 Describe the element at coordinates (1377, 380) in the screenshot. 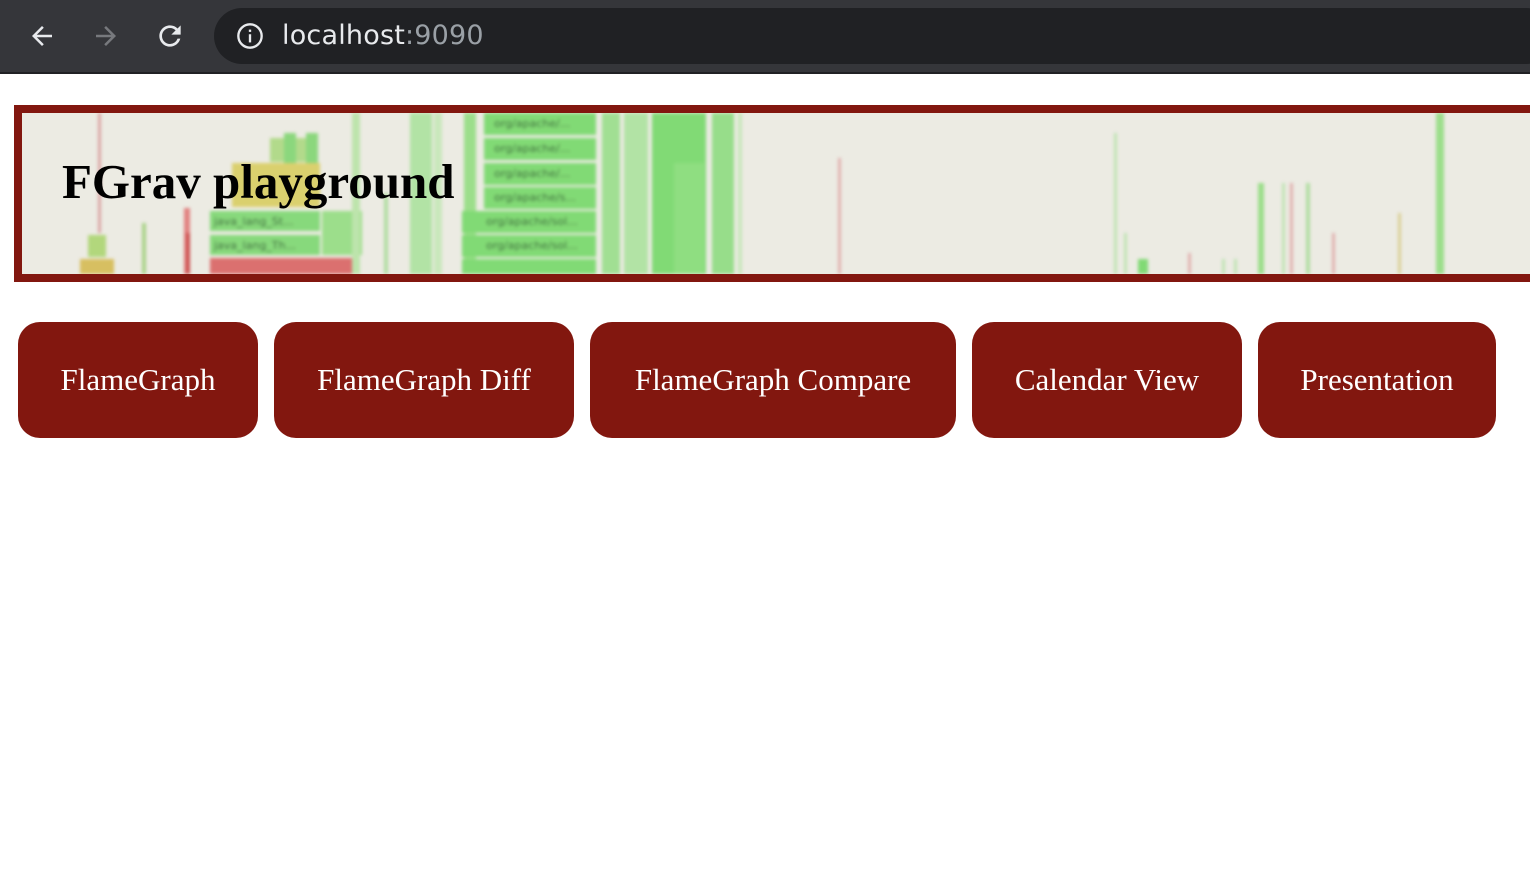

I see `presentation-button: Presentation` at that location.